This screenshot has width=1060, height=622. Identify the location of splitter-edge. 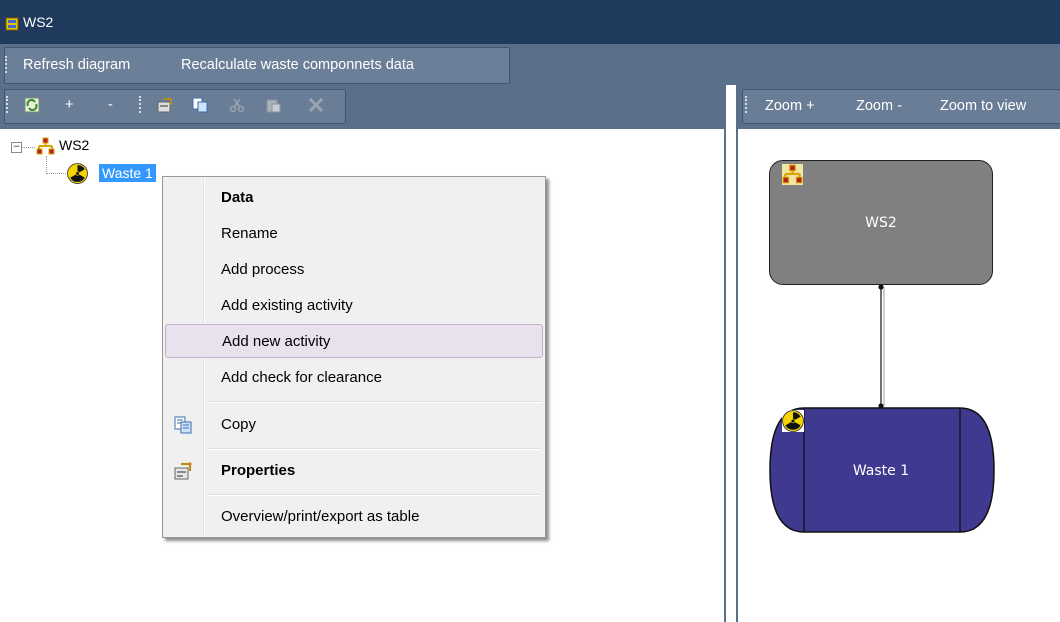
(725, 353).